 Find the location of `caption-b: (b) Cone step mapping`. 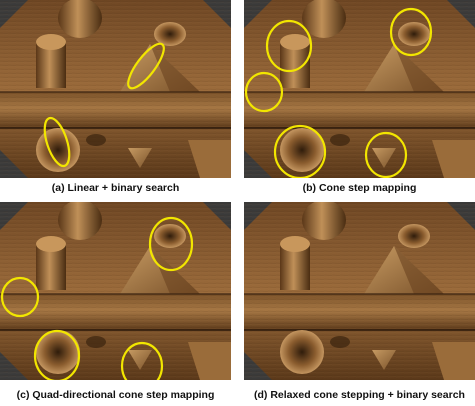

caption-b: (b) Cone step mapping is located at coordinates (359, 188).